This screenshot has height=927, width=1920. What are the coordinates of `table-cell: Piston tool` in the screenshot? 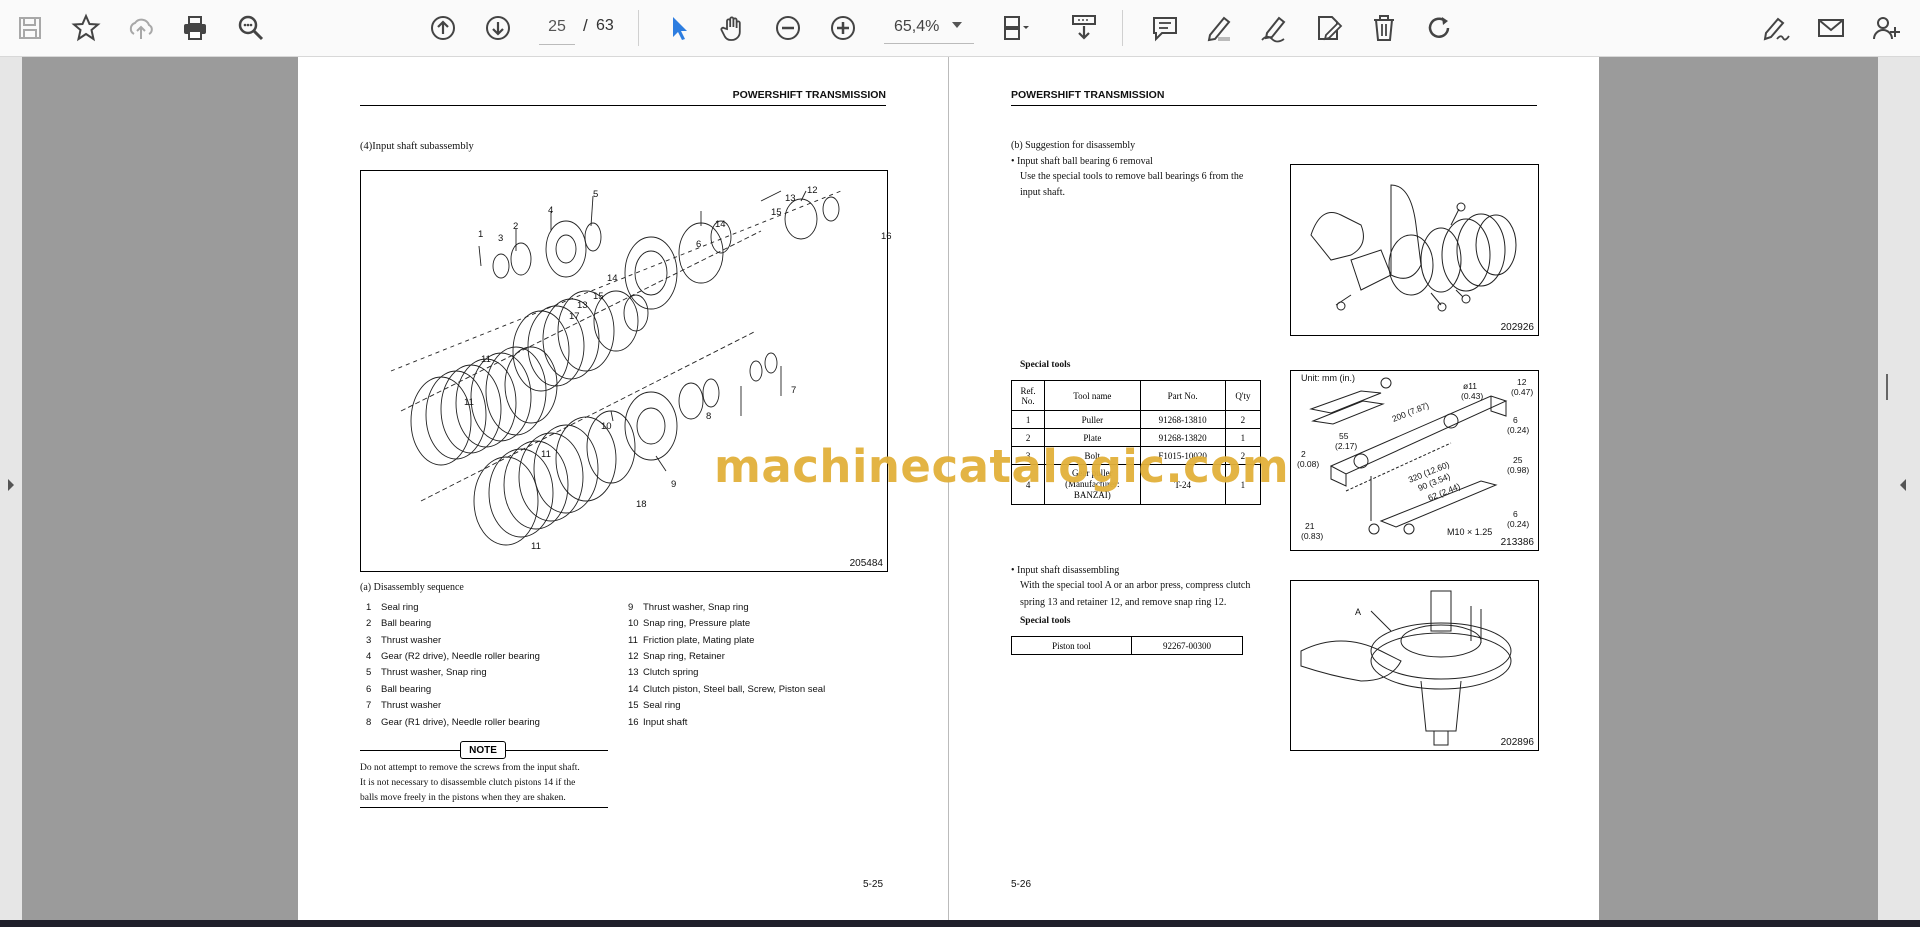 It's located at (1071, 645).